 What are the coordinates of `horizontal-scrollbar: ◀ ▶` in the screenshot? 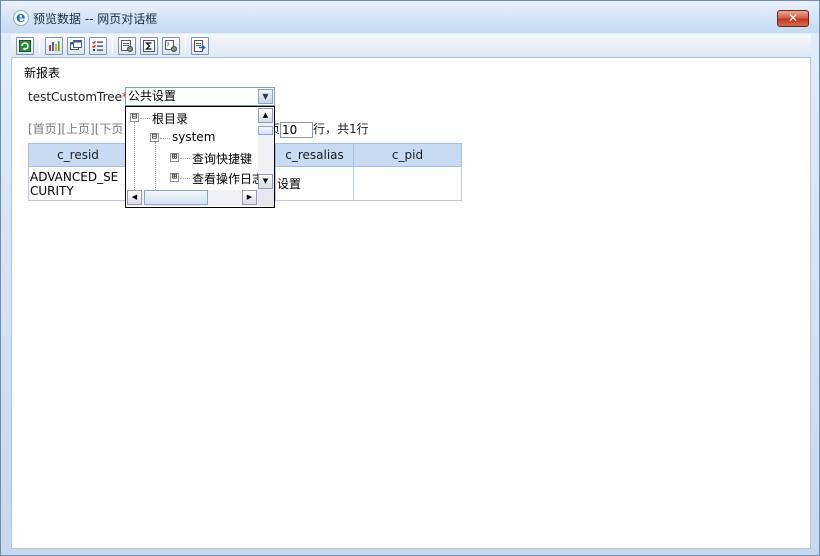 It's located at (192, 198).